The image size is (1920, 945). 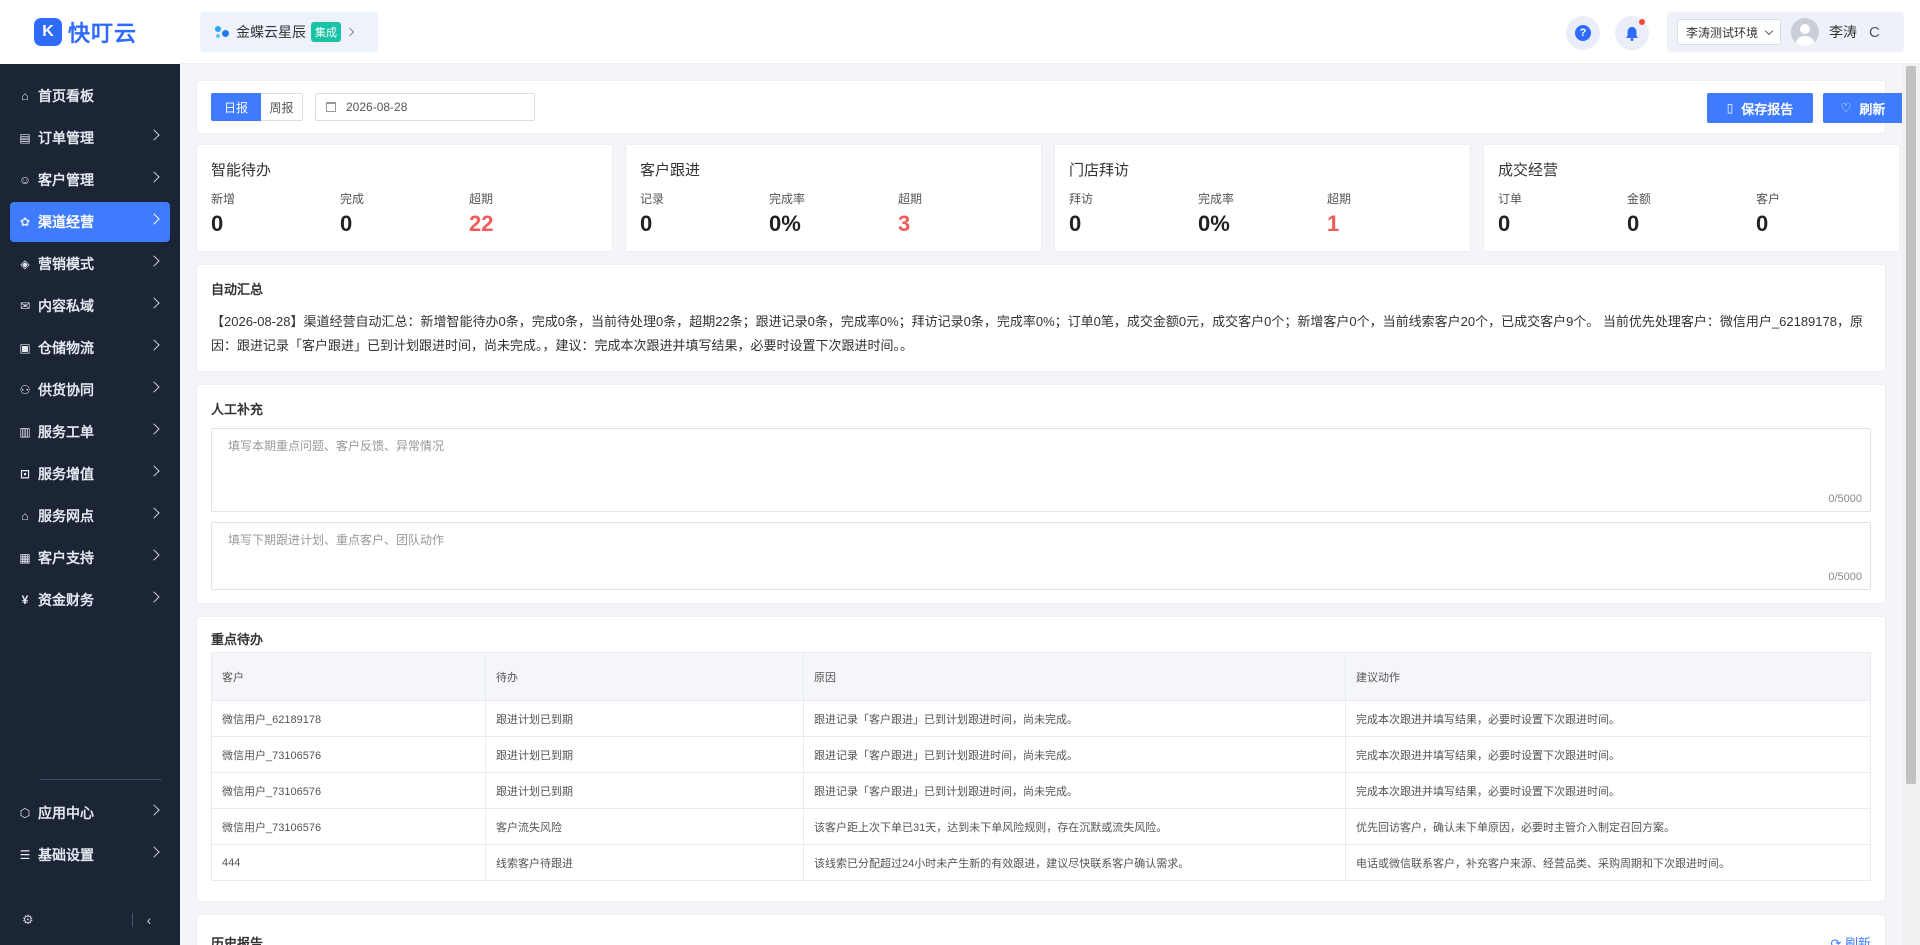 What do you see at coordinates (326, 32) in the screenshot?
I see `integration-badge: 集成` at bounding box center [326, 32].